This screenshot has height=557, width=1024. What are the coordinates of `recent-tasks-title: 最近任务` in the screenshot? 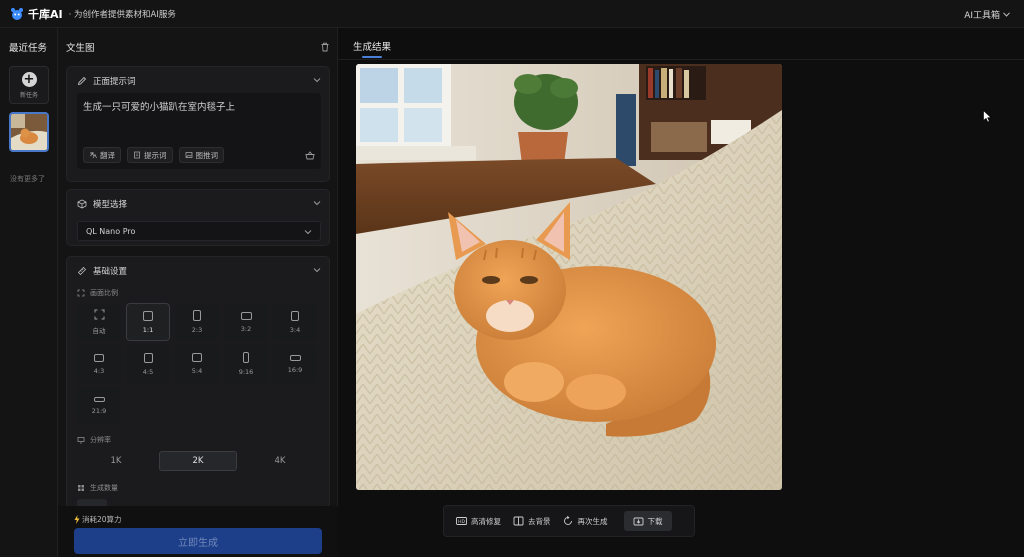 It's located at (28, 48).